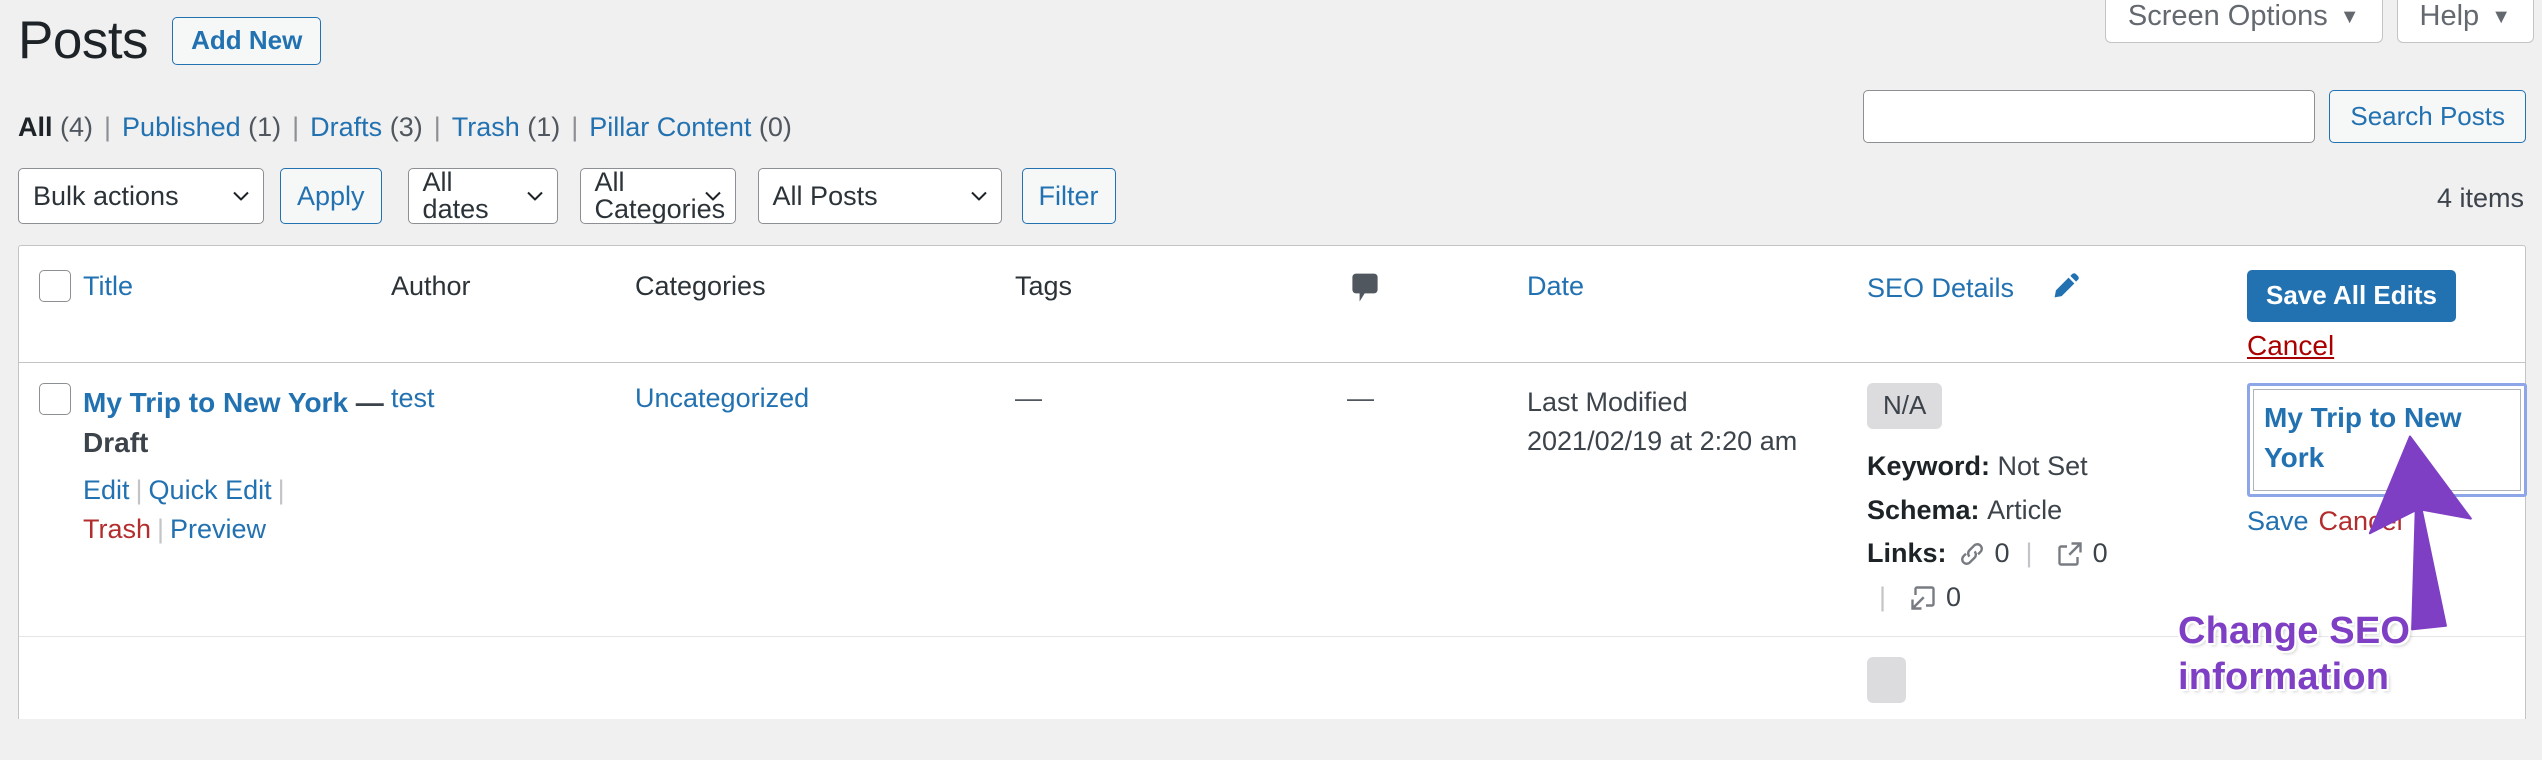 This screenshot has width=2542, height=760. I want to click on cell-date: Last Modified 2021/02/19 at 2:20 am, so click(1697, 422).